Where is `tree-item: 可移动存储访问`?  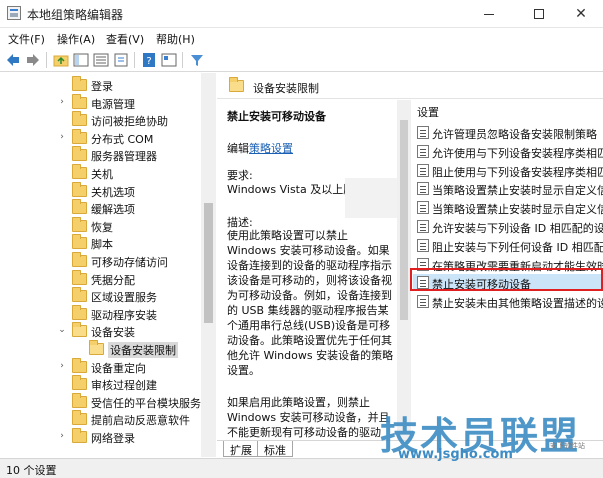 tree-item: 可移动存储访问 is located at coordinates (100, 261).